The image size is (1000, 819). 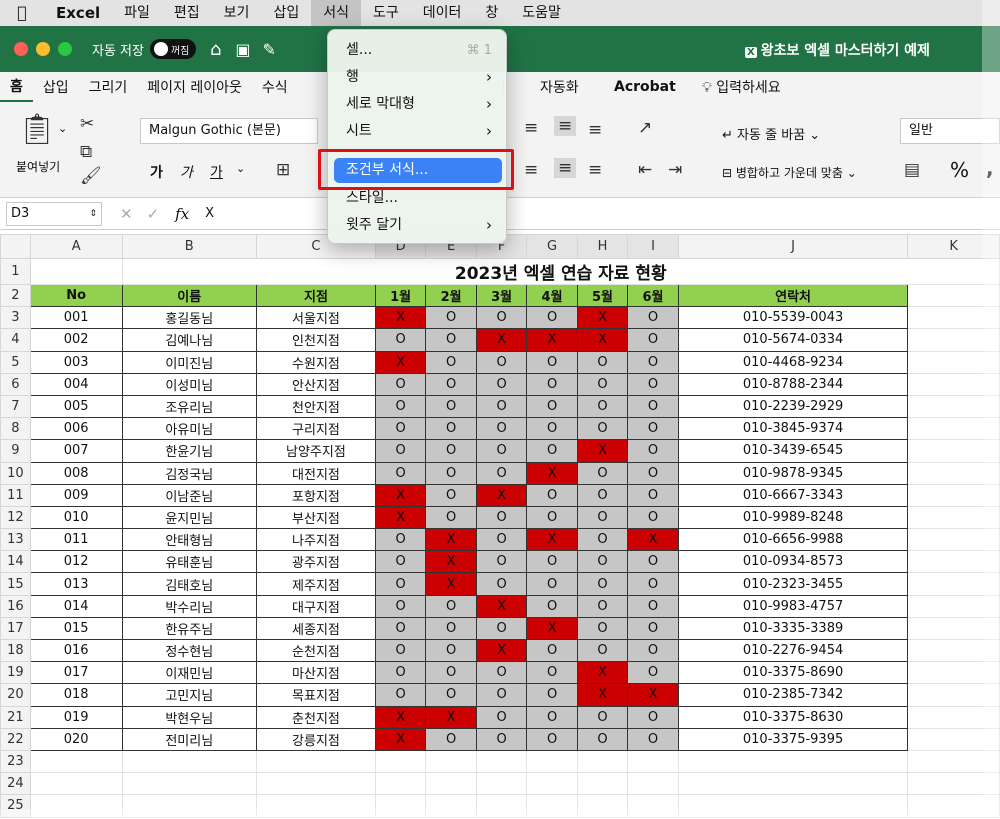 What do you see at coordinates (240, 168) in the screenshot?
I see `underline-dropdown-icon: ⌄` at bounding box center [240, 168].